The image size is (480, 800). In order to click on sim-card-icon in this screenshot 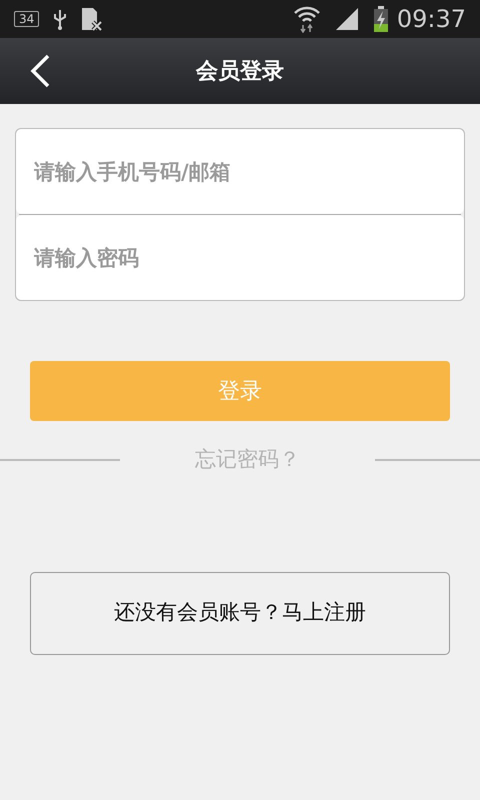, I will do `click(92, 19)`.